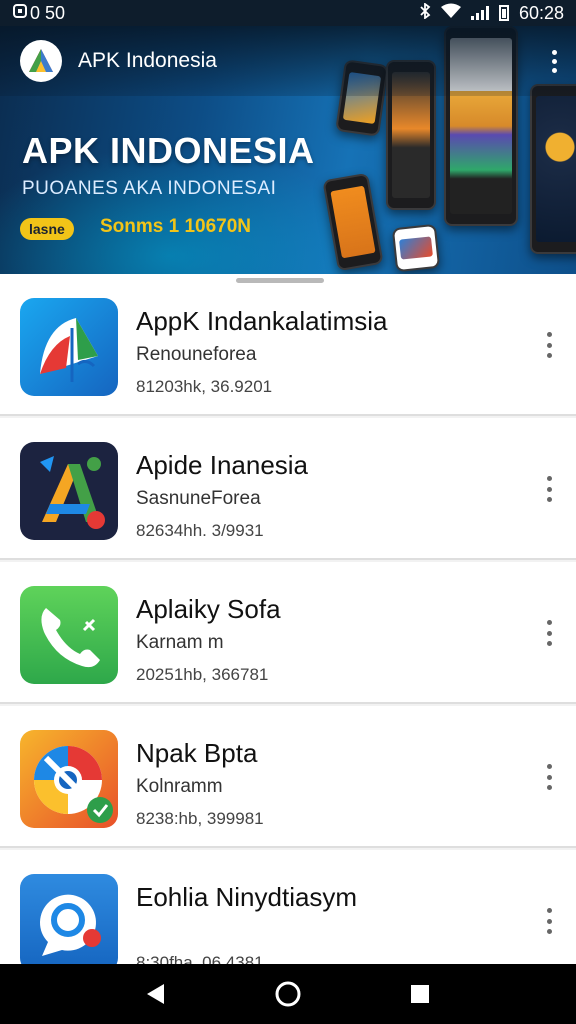 This screenshot has height=1024, width=576. Describe the element at coordinates (48, 12) in the screenshot. I see `status-left-text: 0 50` at that location.